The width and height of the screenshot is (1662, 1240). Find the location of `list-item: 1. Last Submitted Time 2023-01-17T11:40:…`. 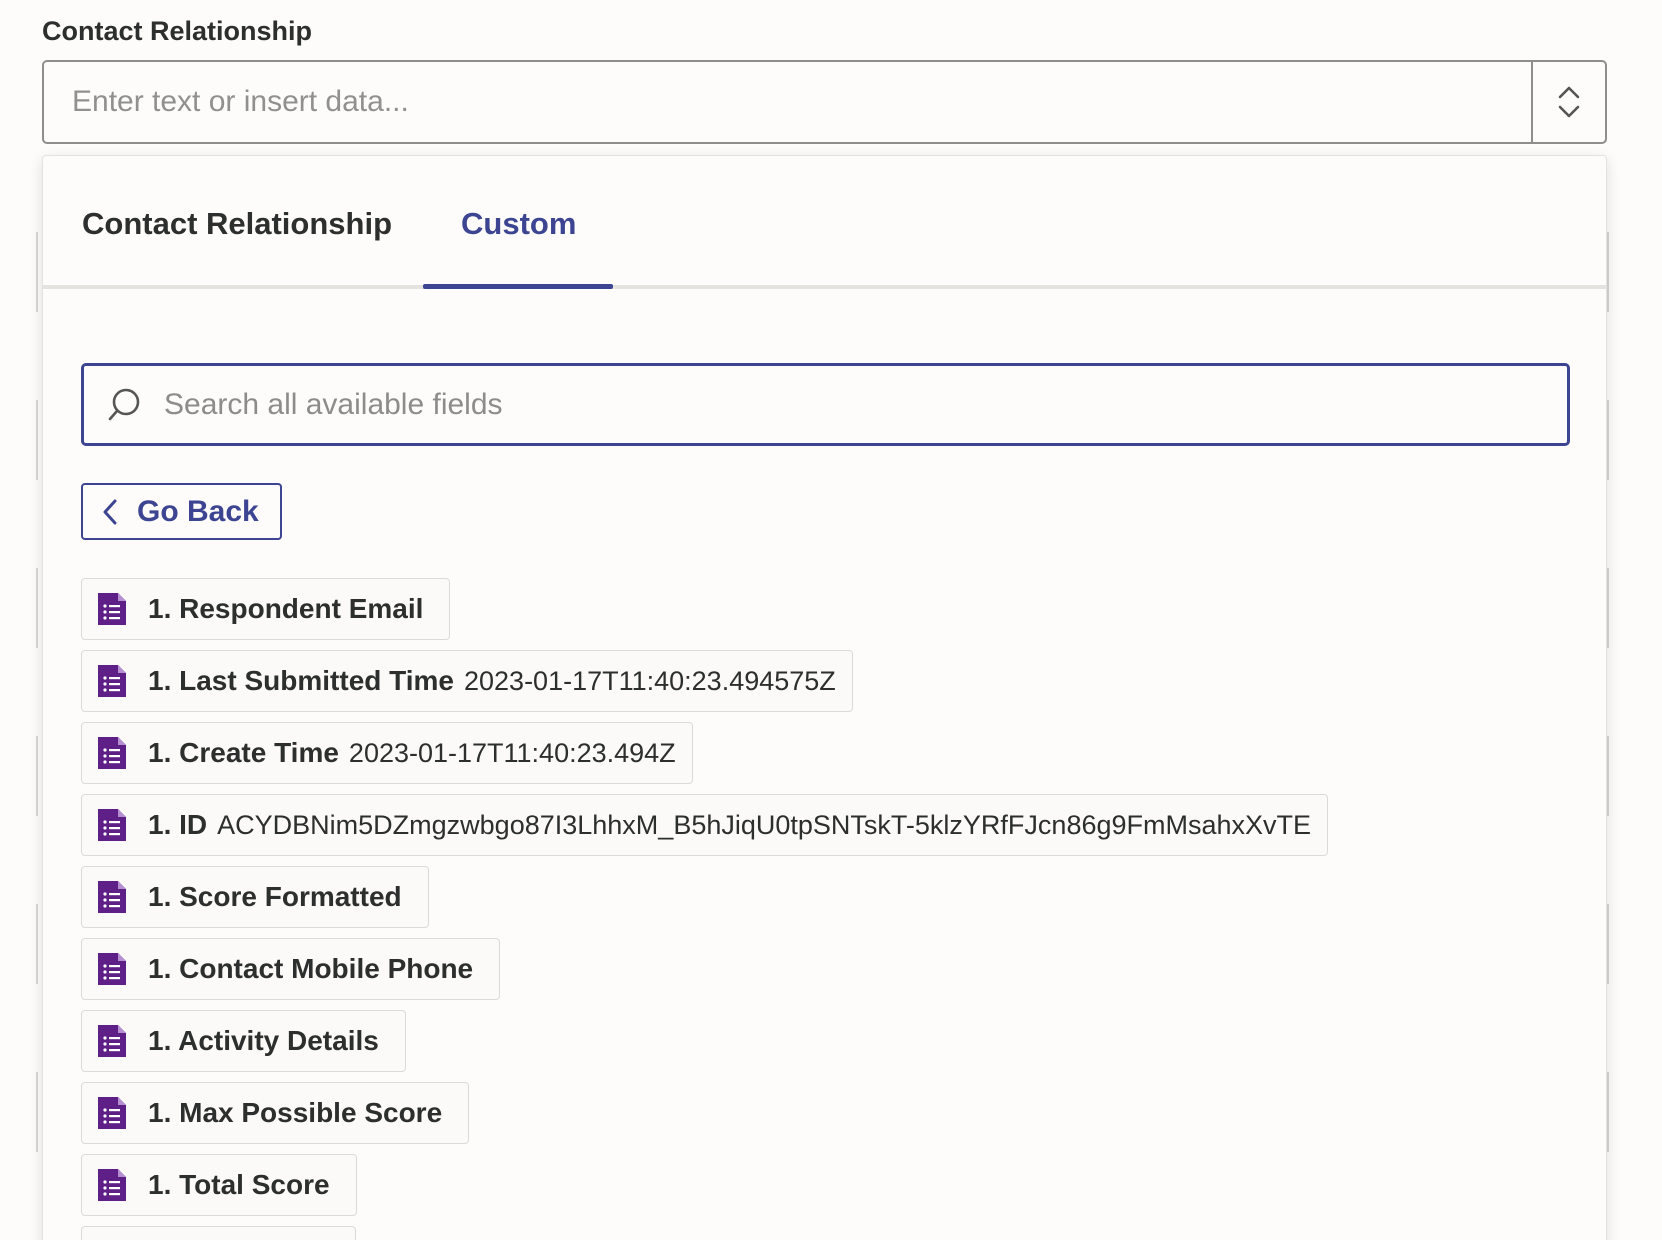

list-item: 1. Last Submitted Time 2023-01-17T11:40:… is located at coordinates (467, 681).